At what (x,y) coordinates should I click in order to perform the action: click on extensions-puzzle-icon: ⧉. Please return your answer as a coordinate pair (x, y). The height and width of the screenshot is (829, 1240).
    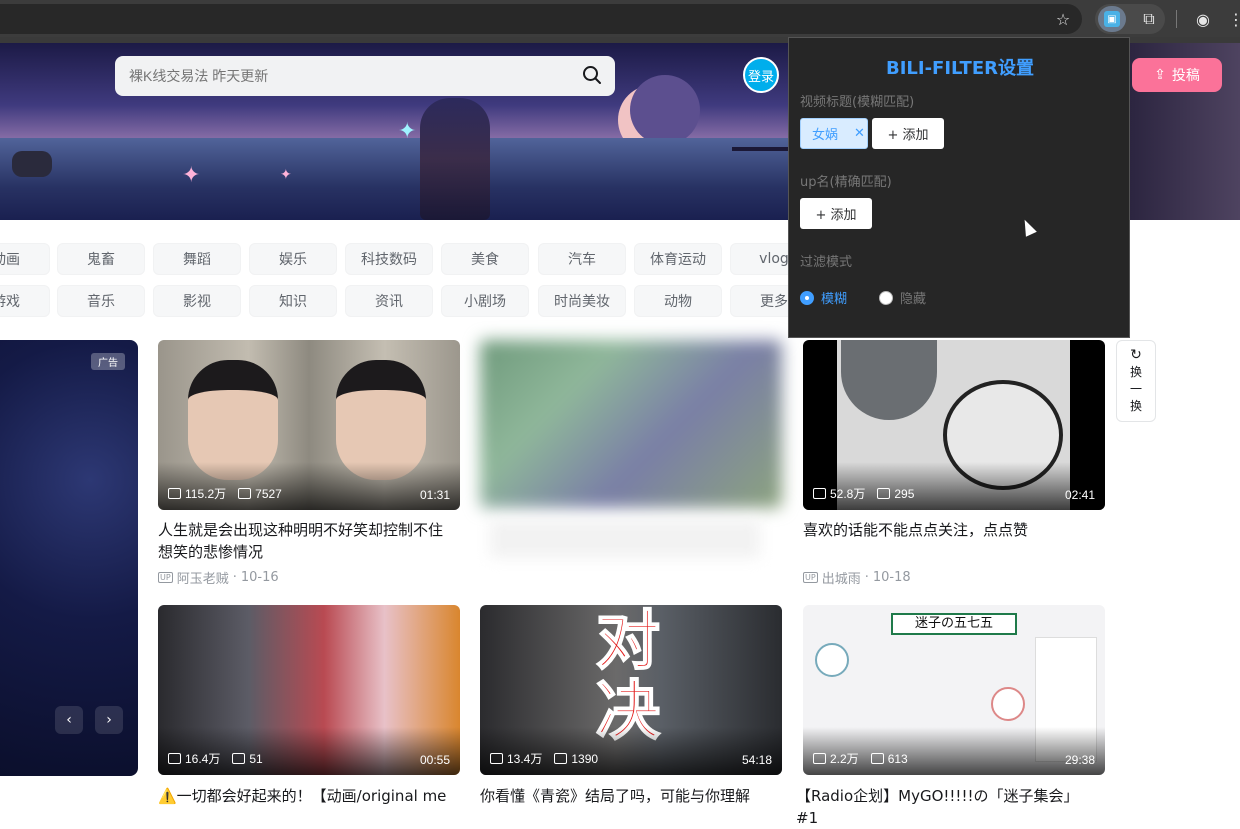
    Looking at the image, I should click on (1149, 19).